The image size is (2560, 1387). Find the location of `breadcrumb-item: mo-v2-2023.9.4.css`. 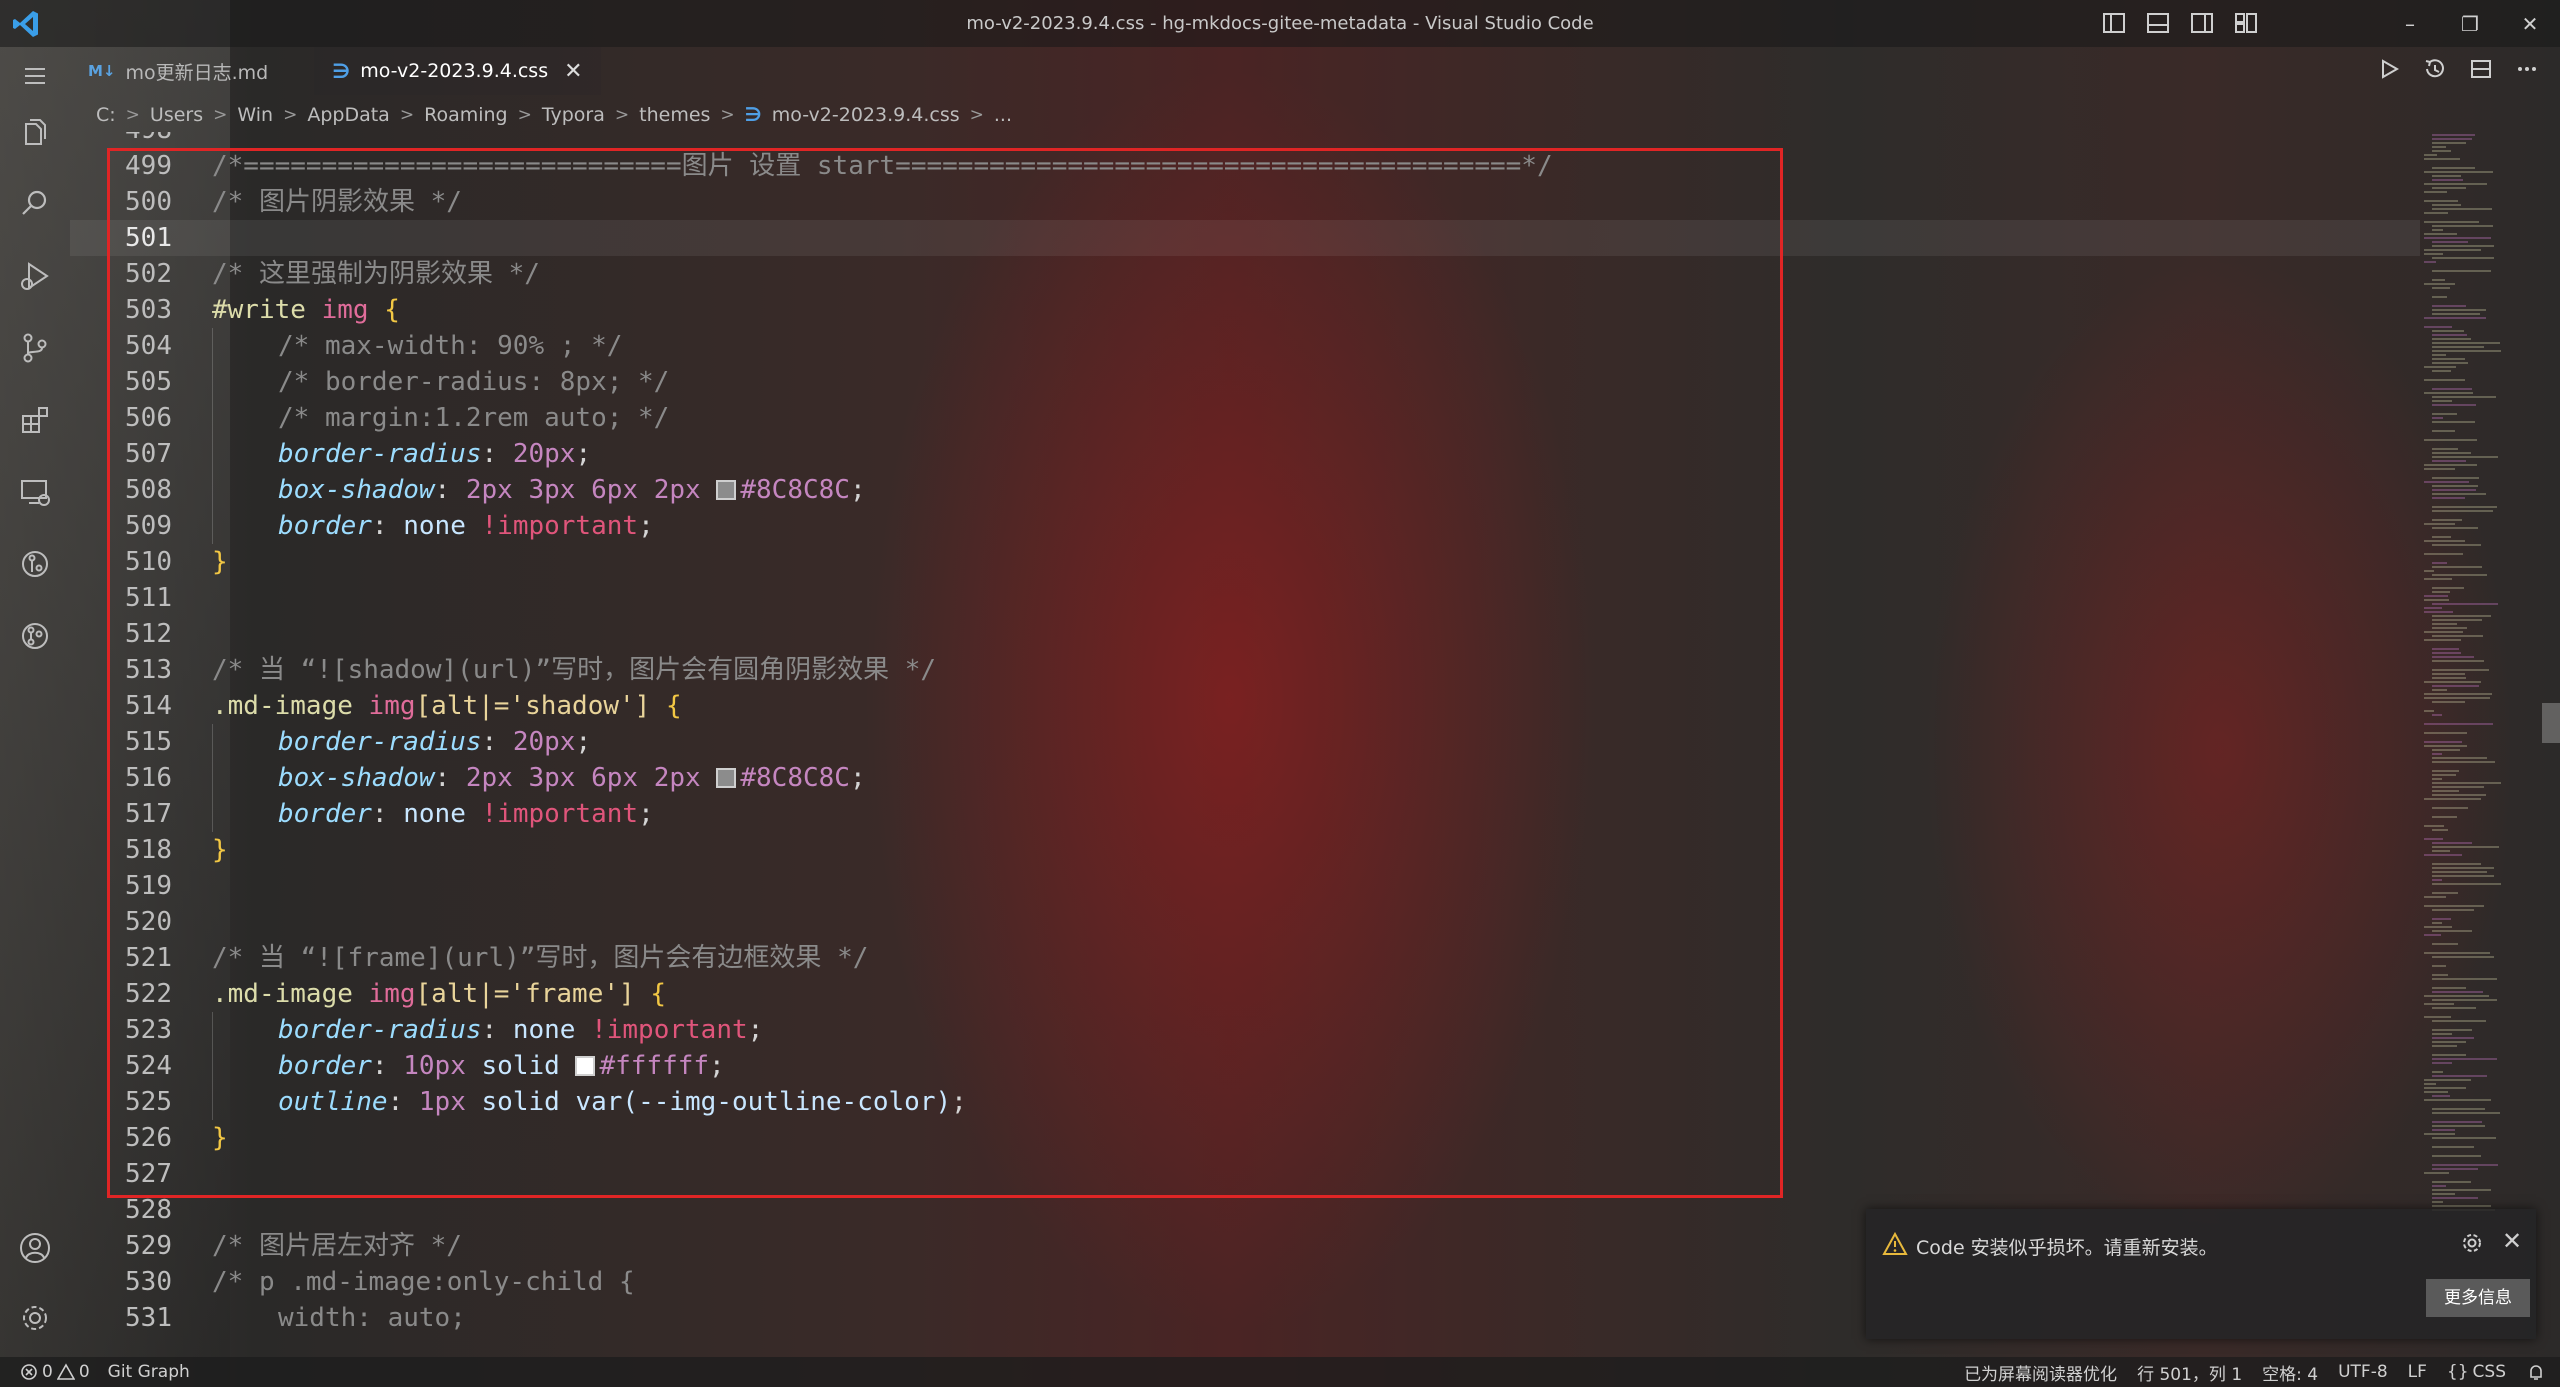

breadcrumb-item: mo-v2-2023.9.4.css is located at coordinates (866, 115).